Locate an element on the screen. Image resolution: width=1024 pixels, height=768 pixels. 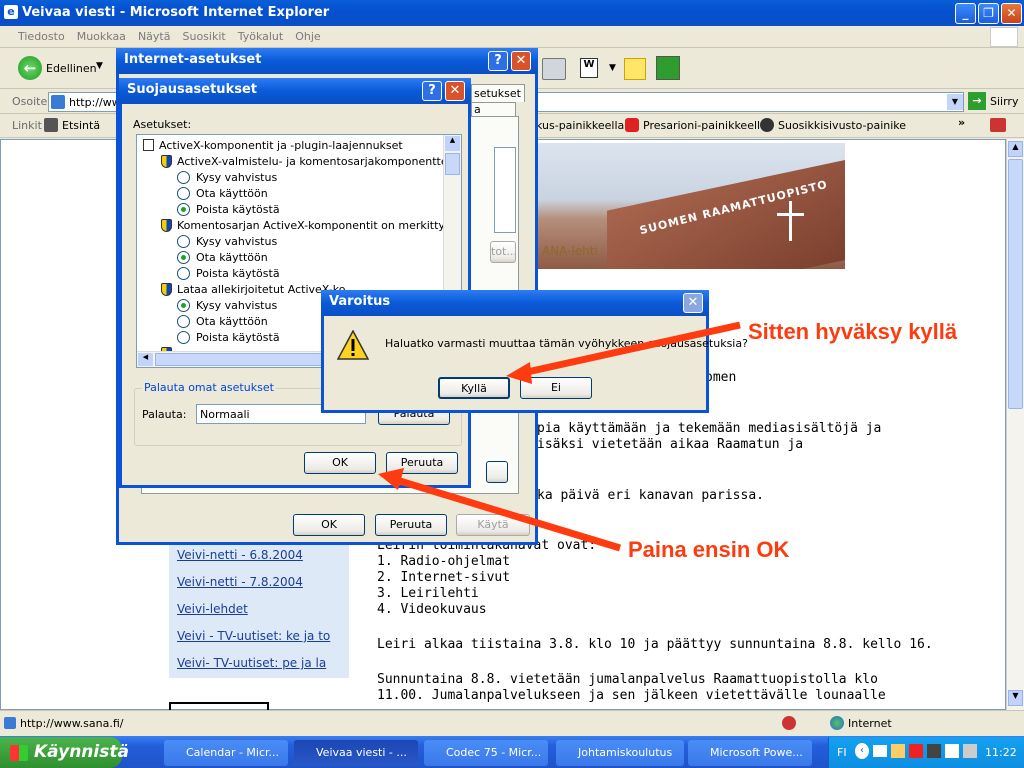
start-label: Käynnistä is located at coordinates (81, 752).